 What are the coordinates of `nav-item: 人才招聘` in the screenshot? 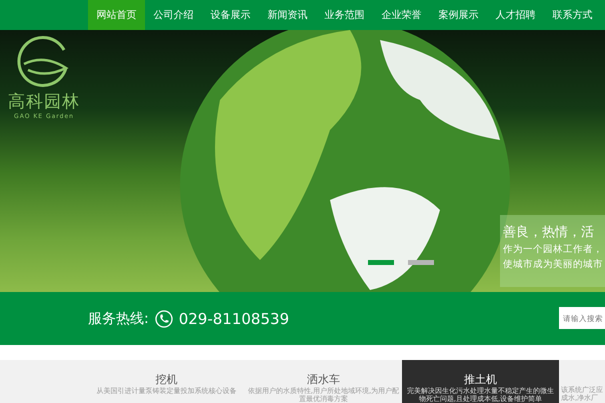 It's located at (515, 15).